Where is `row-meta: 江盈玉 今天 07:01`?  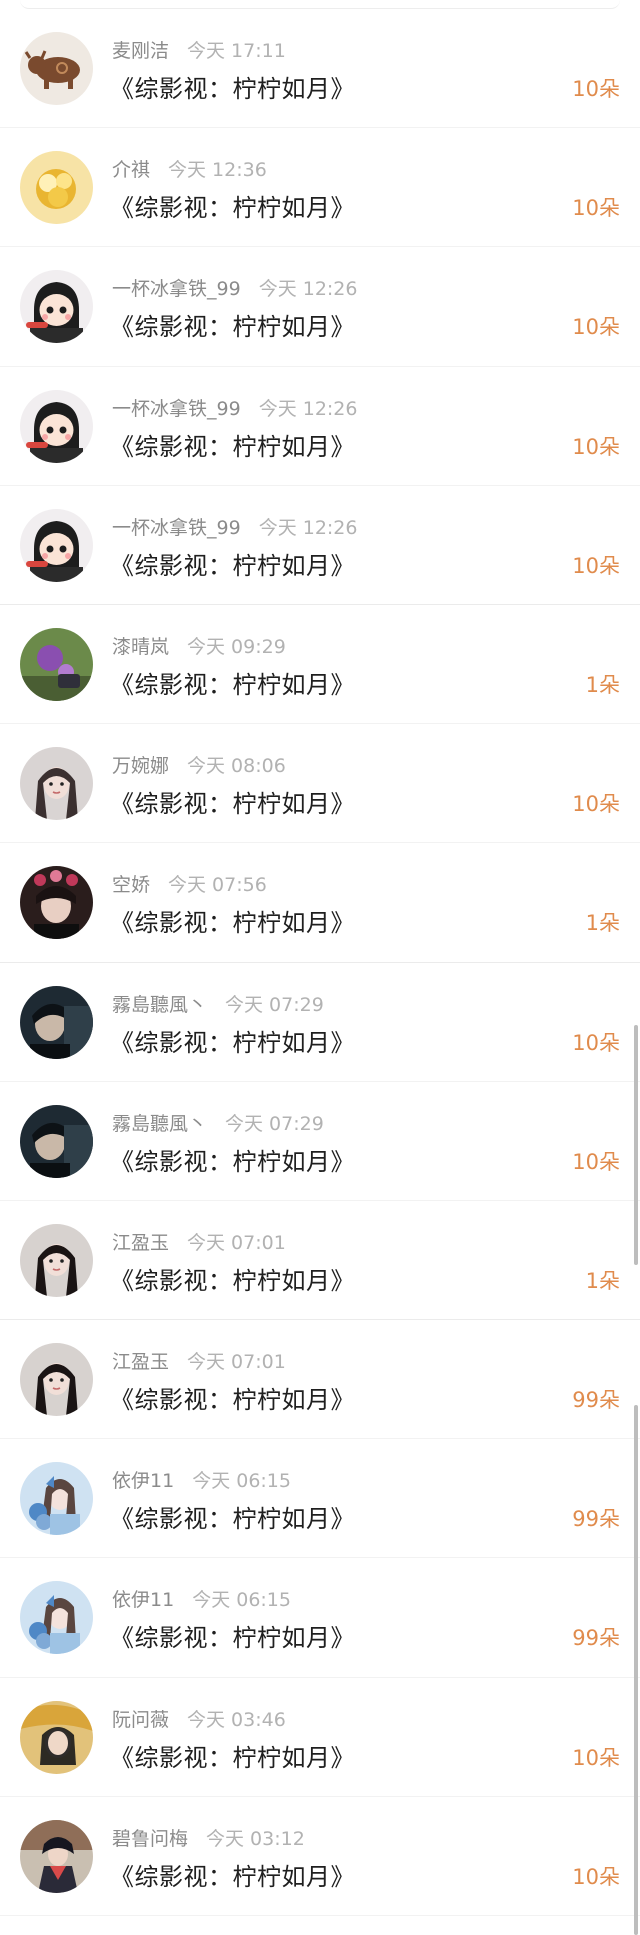 row-meta: 江盈玉 今天 07:01 is located at coordinates (199, 1360).